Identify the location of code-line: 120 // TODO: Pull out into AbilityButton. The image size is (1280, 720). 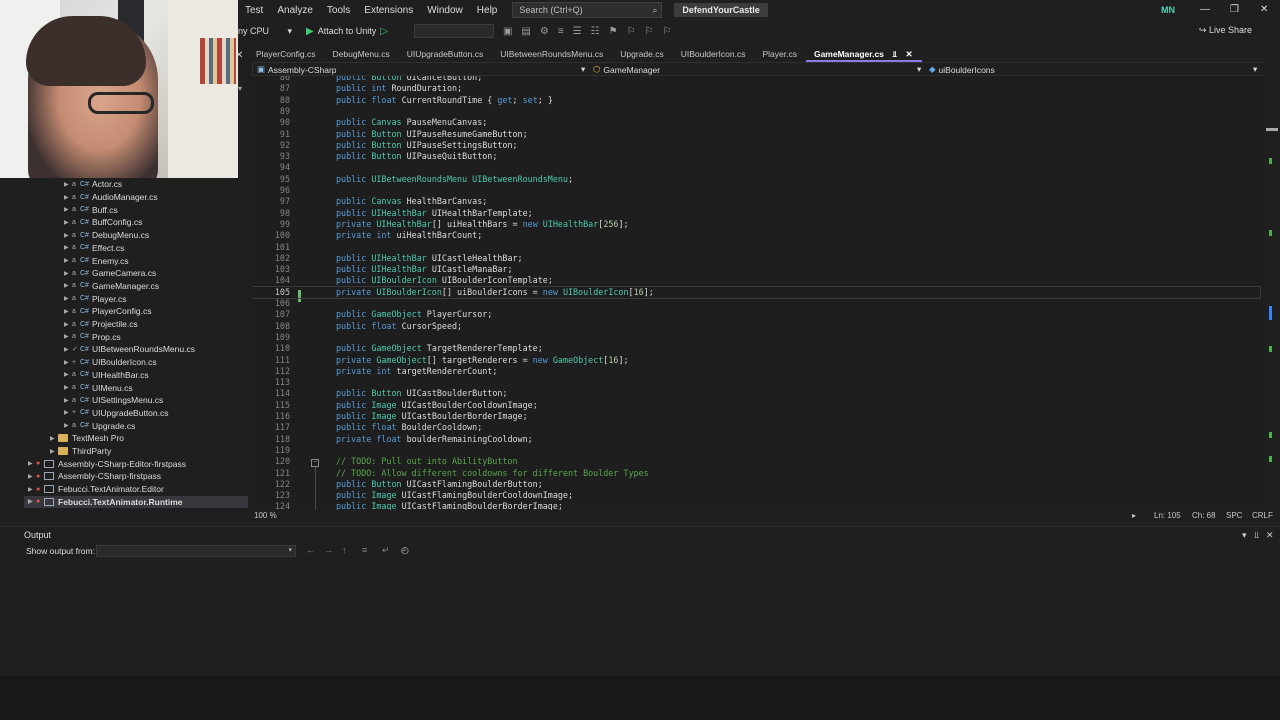
(756, 461).